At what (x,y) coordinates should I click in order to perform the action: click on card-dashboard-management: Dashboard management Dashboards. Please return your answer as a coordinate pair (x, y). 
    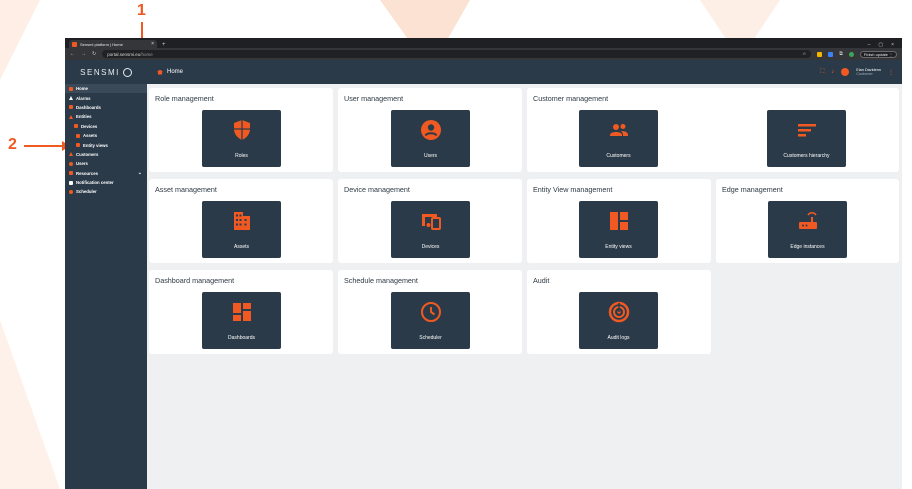
    Looking at the image, I should click on (241, 312).